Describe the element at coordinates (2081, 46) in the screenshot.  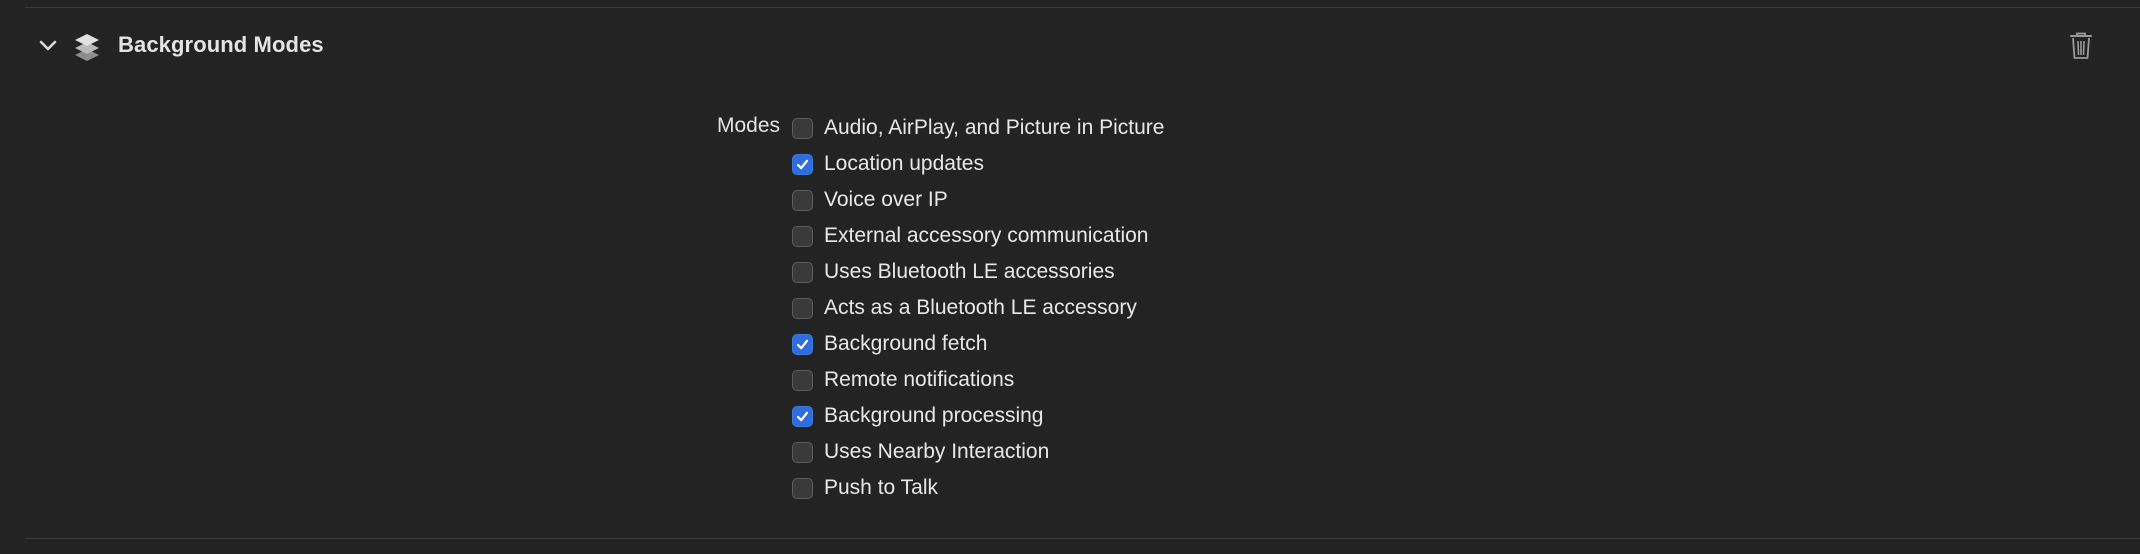
I see `trash-icon` at that location.